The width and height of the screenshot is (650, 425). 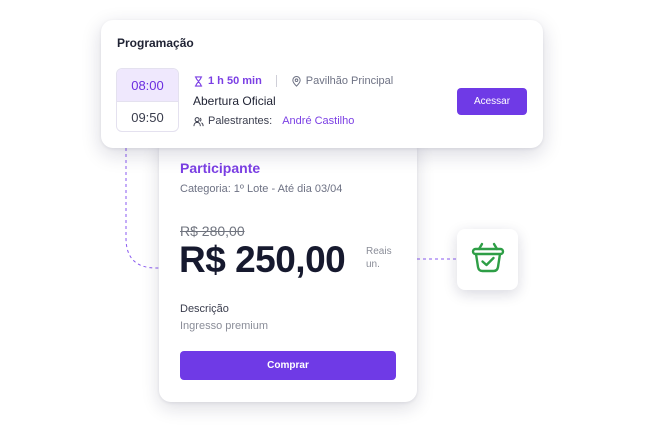 I want to click on hourglass-icon, so click(x=198, y=81).